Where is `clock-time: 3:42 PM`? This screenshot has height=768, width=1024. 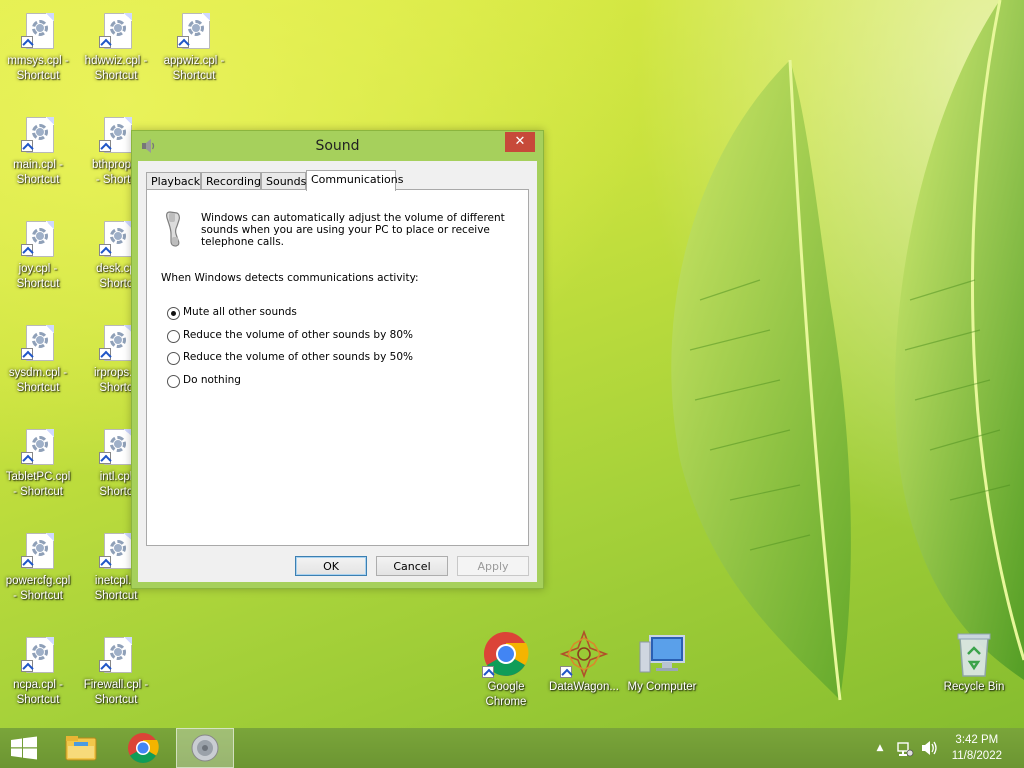
clock-time: 3:42 PM is located at coordinates (977, 740).